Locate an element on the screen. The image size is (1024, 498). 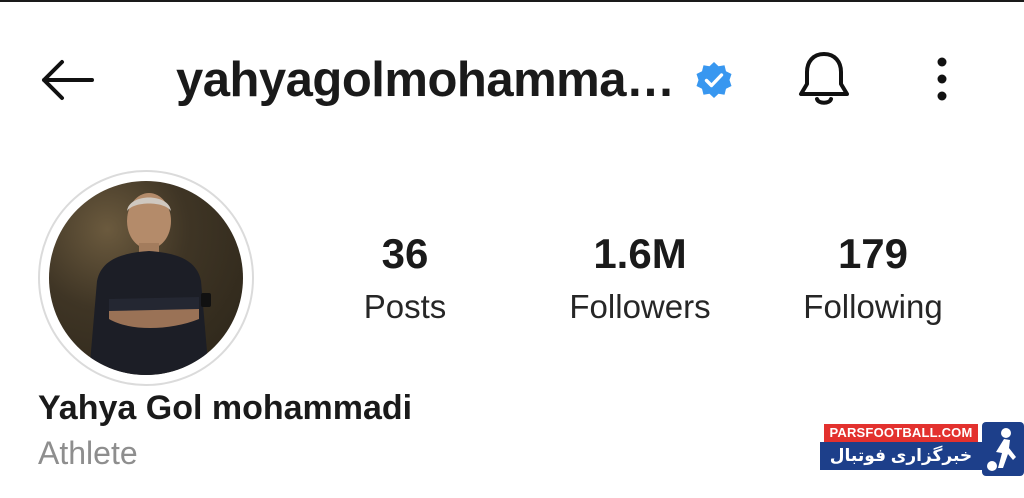
profile-avatar is located at coordinates (146, 278).